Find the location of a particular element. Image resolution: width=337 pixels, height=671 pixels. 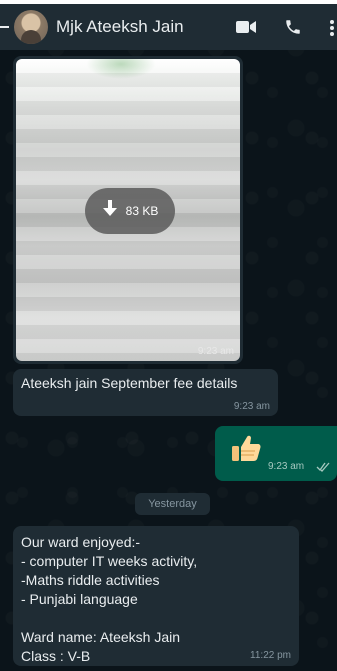

phone-call-icon is located at coordinates (293, 27).